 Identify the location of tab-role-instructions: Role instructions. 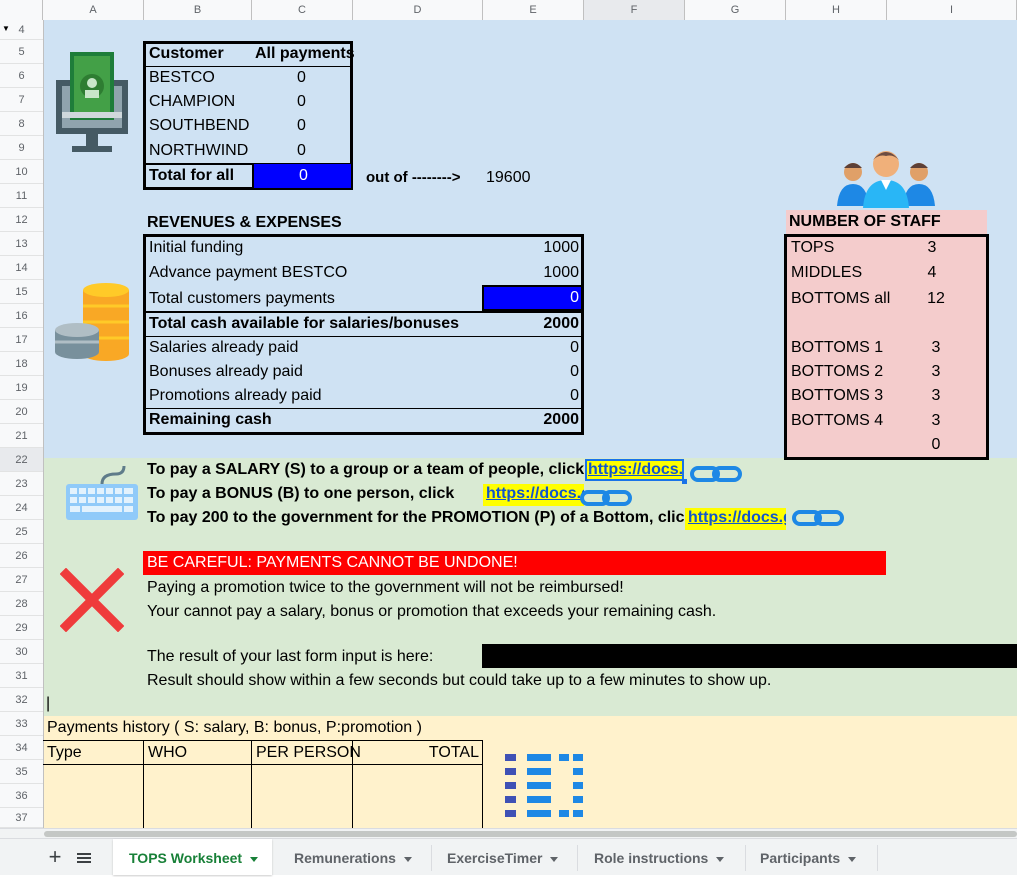
(661, 857).